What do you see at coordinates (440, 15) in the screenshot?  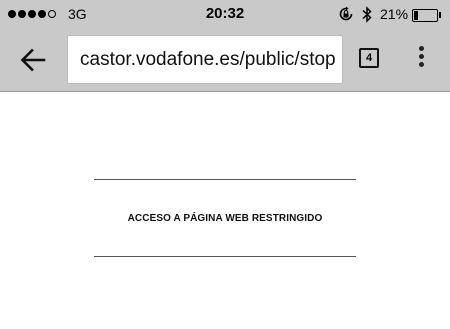 I see `battery-cap` at bounding box center [440, 15].